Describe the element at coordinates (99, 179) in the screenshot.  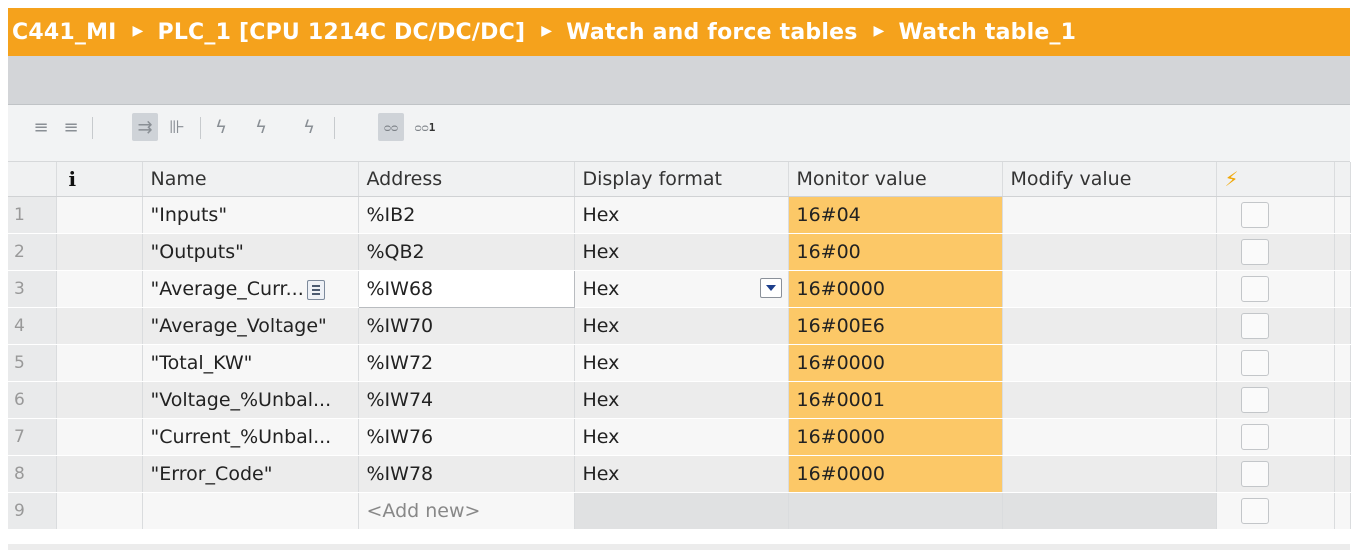
I see `info-column-header: i` at that location.